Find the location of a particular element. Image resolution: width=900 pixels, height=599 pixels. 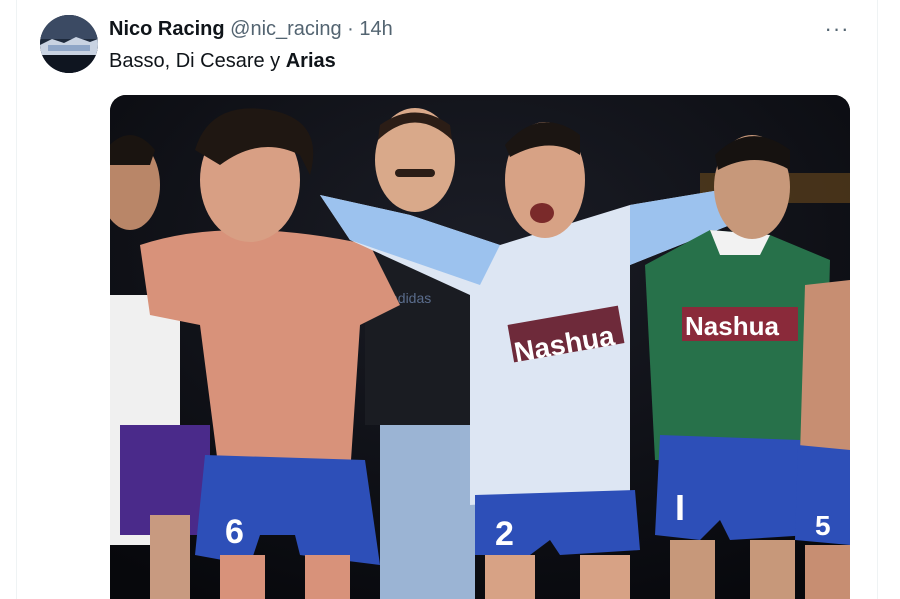

jersey-number-2: 2 is located at coordinates (504, 534).